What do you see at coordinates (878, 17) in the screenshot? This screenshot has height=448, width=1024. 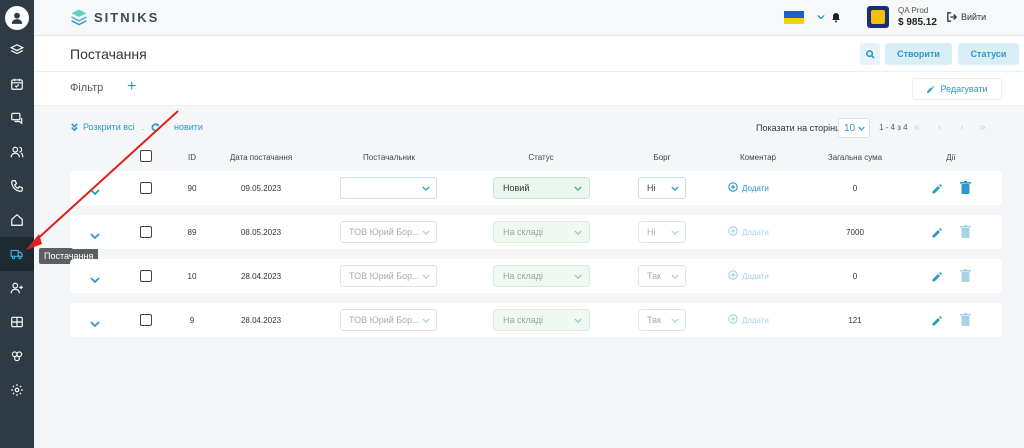 I see `account-logo` at bounding box center [878, 17].